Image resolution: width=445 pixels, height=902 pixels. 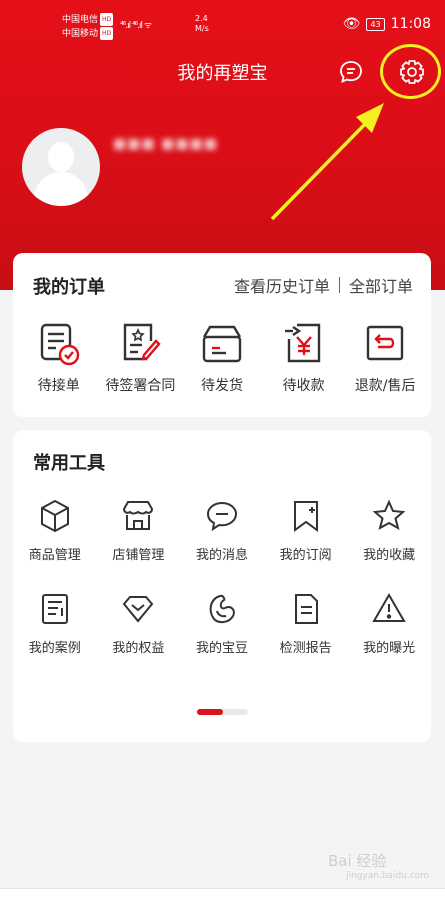 What do you see at coordinates (339, 285) in the screenshot?
I see `divider` at bounding box center [339, 285].